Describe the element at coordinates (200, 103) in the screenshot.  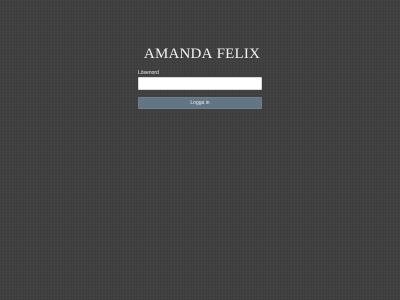
I see `login-button: Logga in` at that location.